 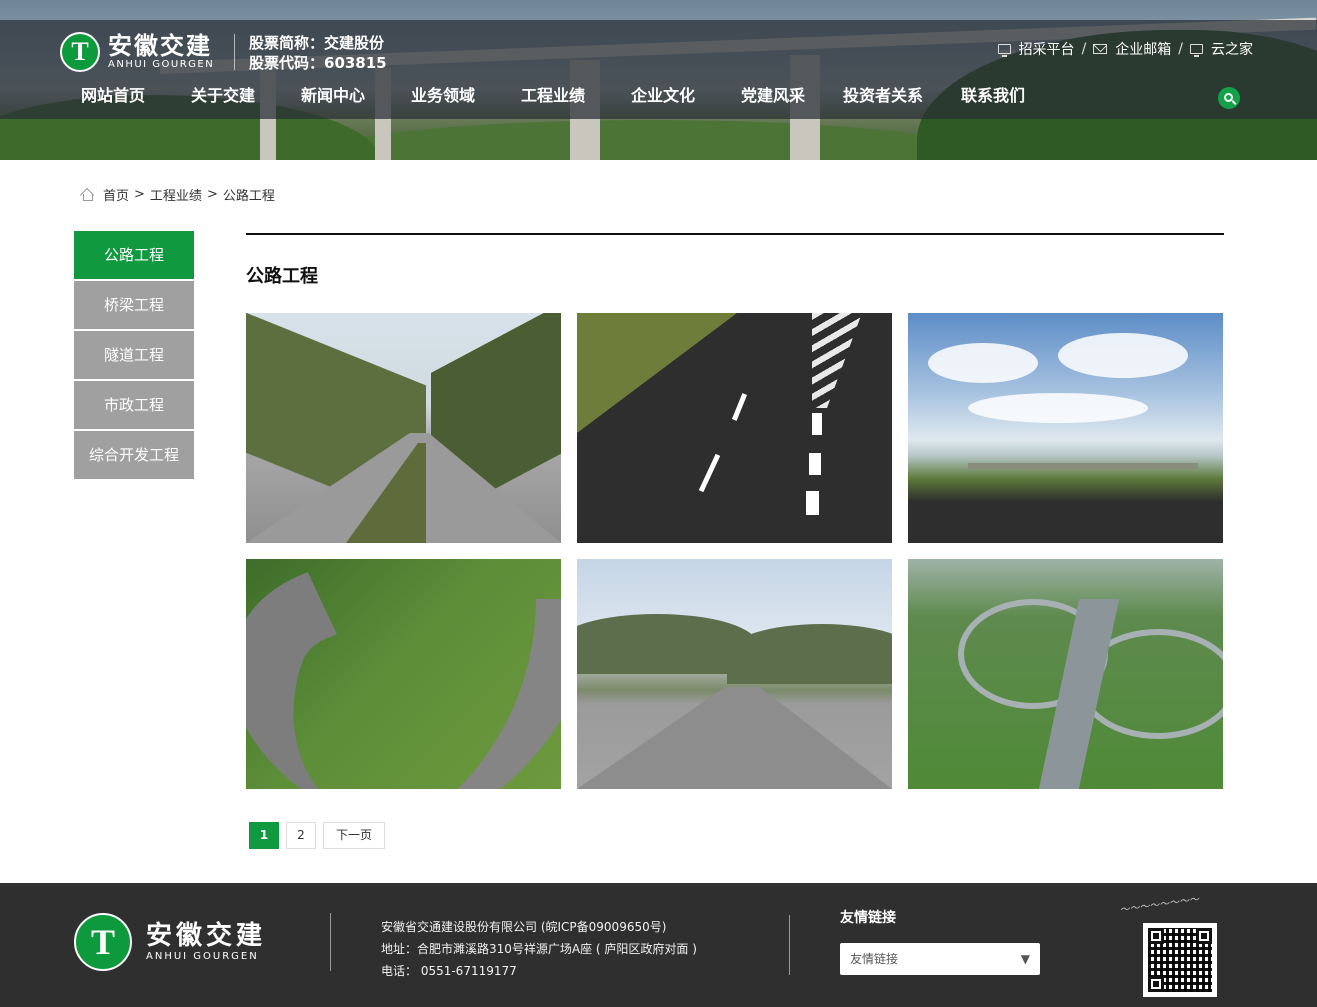 I want to click on page-title: 公路工程, so click(x=282, y=276).